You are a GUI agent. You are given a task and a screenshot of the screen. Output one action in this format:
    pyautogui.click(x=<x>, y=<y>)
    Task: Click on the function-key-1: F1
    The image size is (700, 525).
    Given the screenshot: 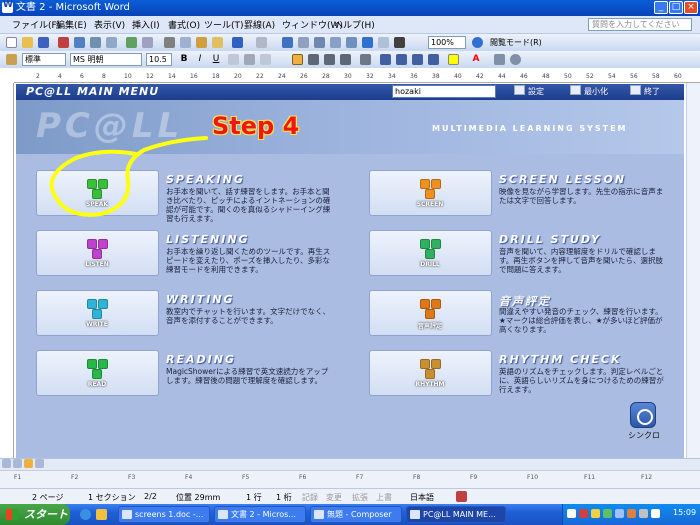 What is the action you would take?
    pyautogui.click(x=17, y=477)
    